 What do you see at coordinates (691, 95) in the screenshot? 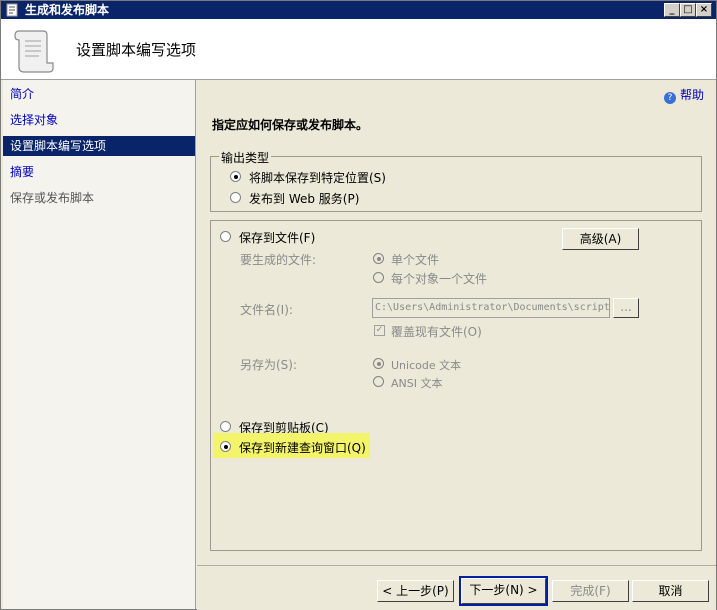
I see `help-label: 帮助` at bounding box center [691, 95].